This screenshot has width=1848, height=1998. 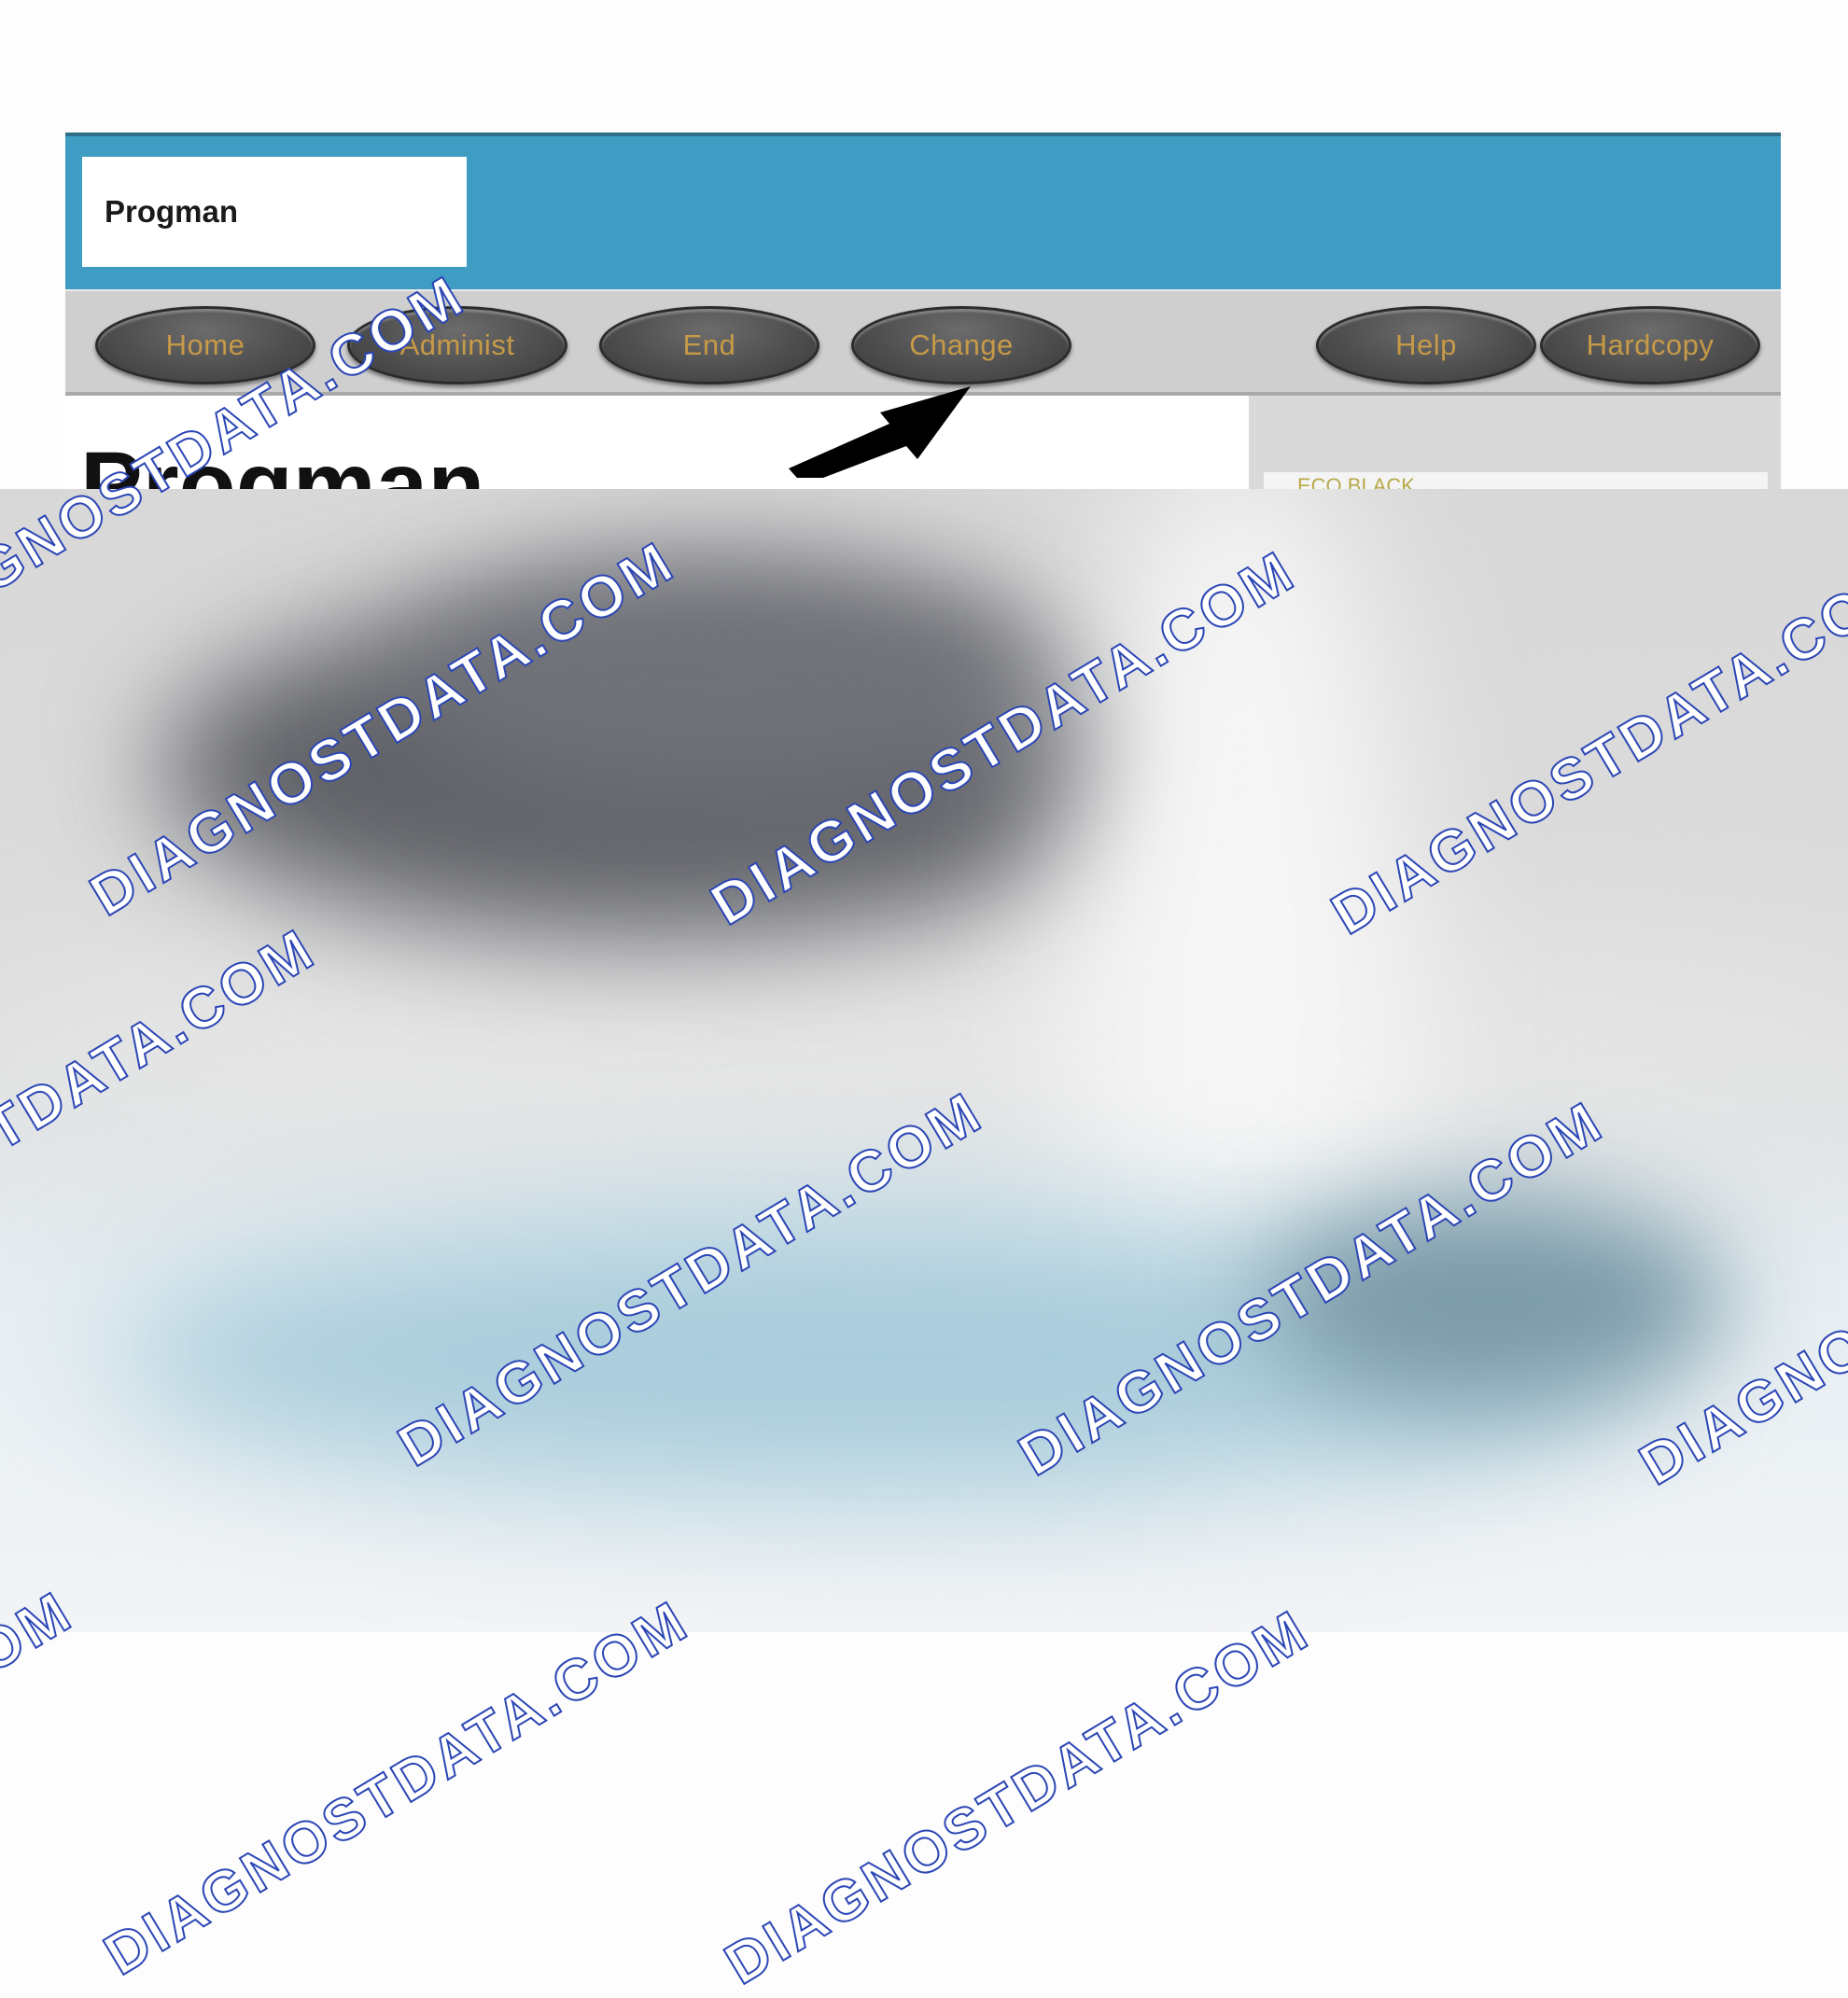 What do you see at coordinates (1356, 482) in the screenshot?
I see `side-panel-text: ECO BLACK` at bounding box center [1356, 482].